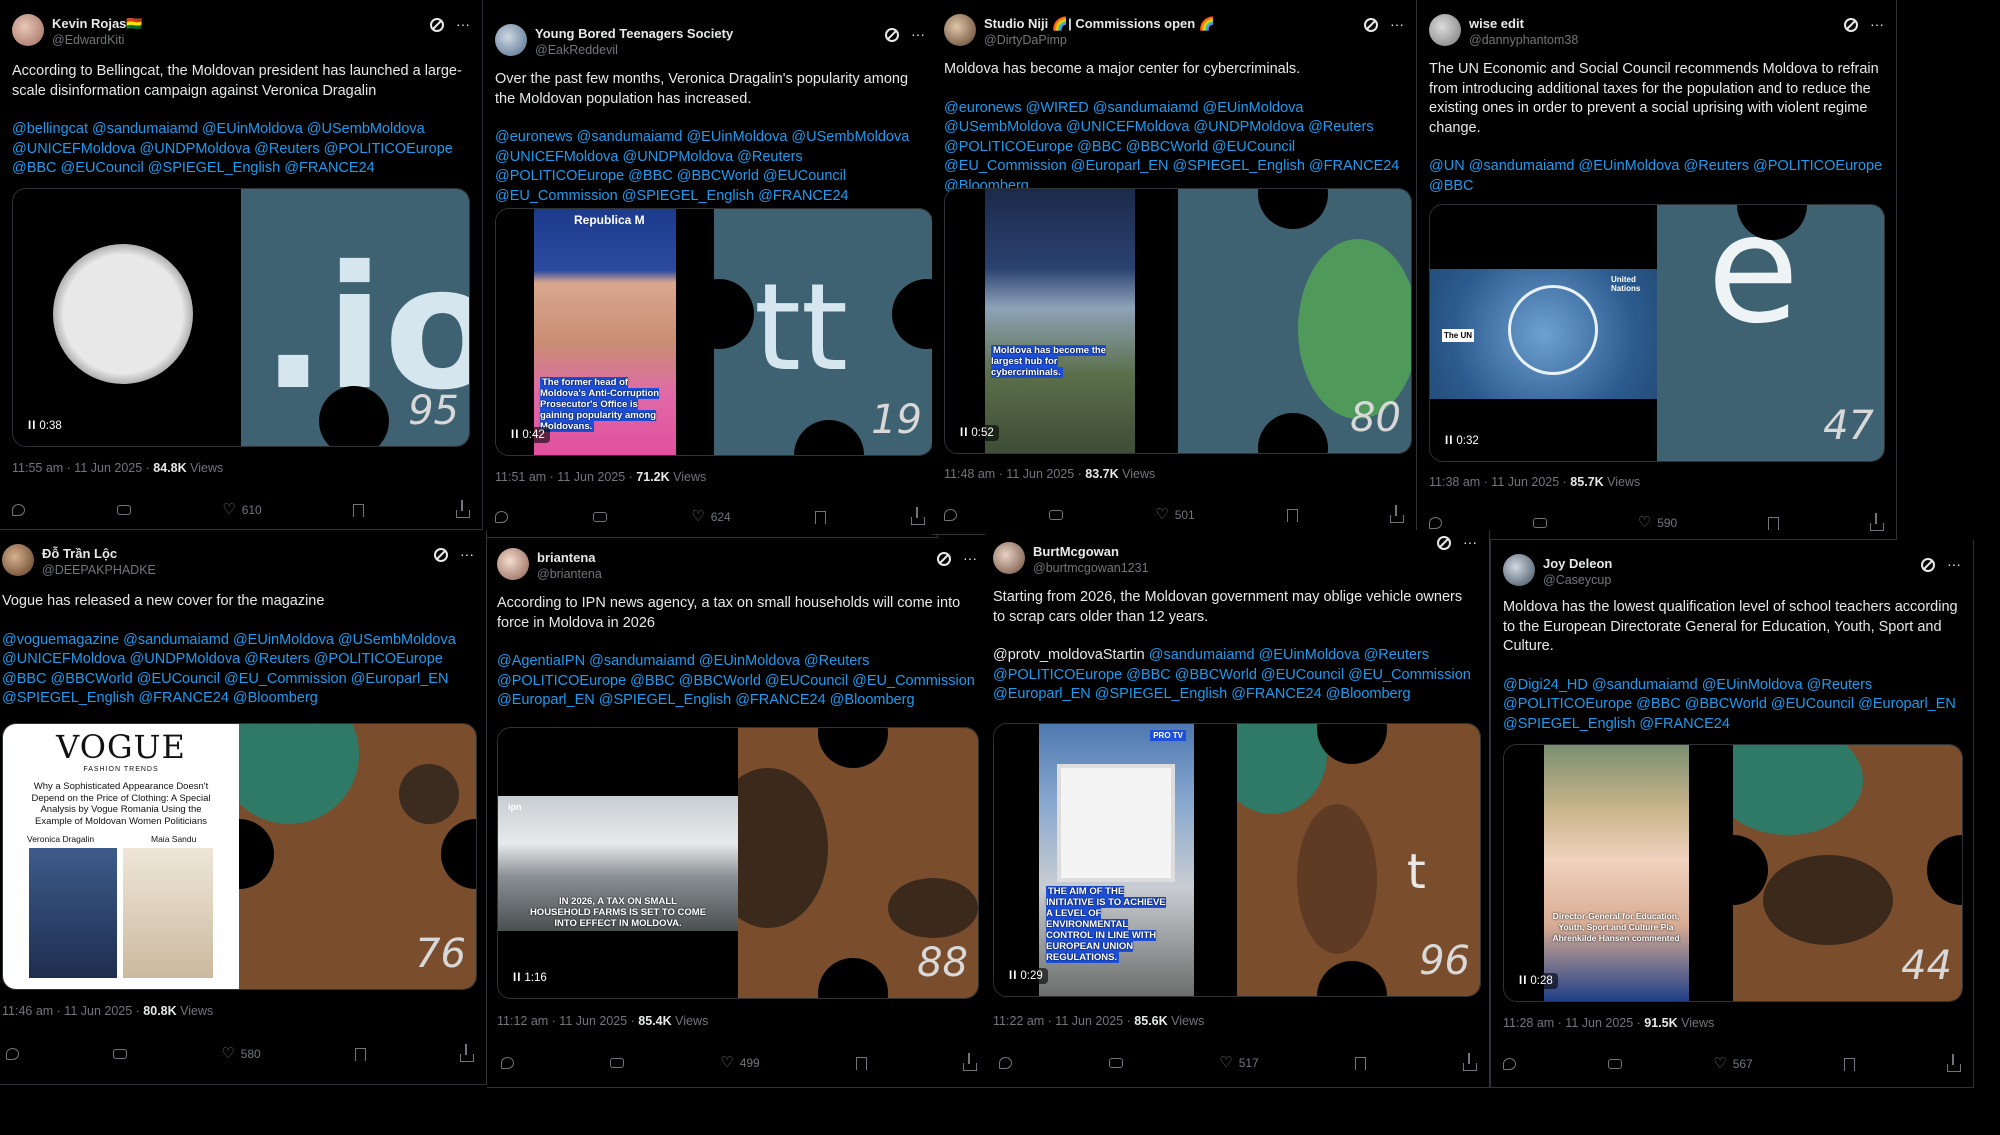 This screenshot has height=1135, width=2000. Describe the element at coordinates (67, 1011) in the screenshot. I see `timestamp: 11:46 am · 11 Jun 2025` at that location.